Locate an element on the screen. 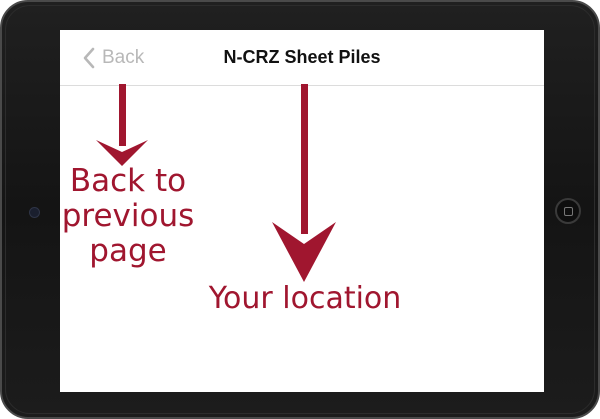 The image size is (600, 419). navigation-bar: Back N-CRZ Sheet Piles is located at coordinates (302, 58).